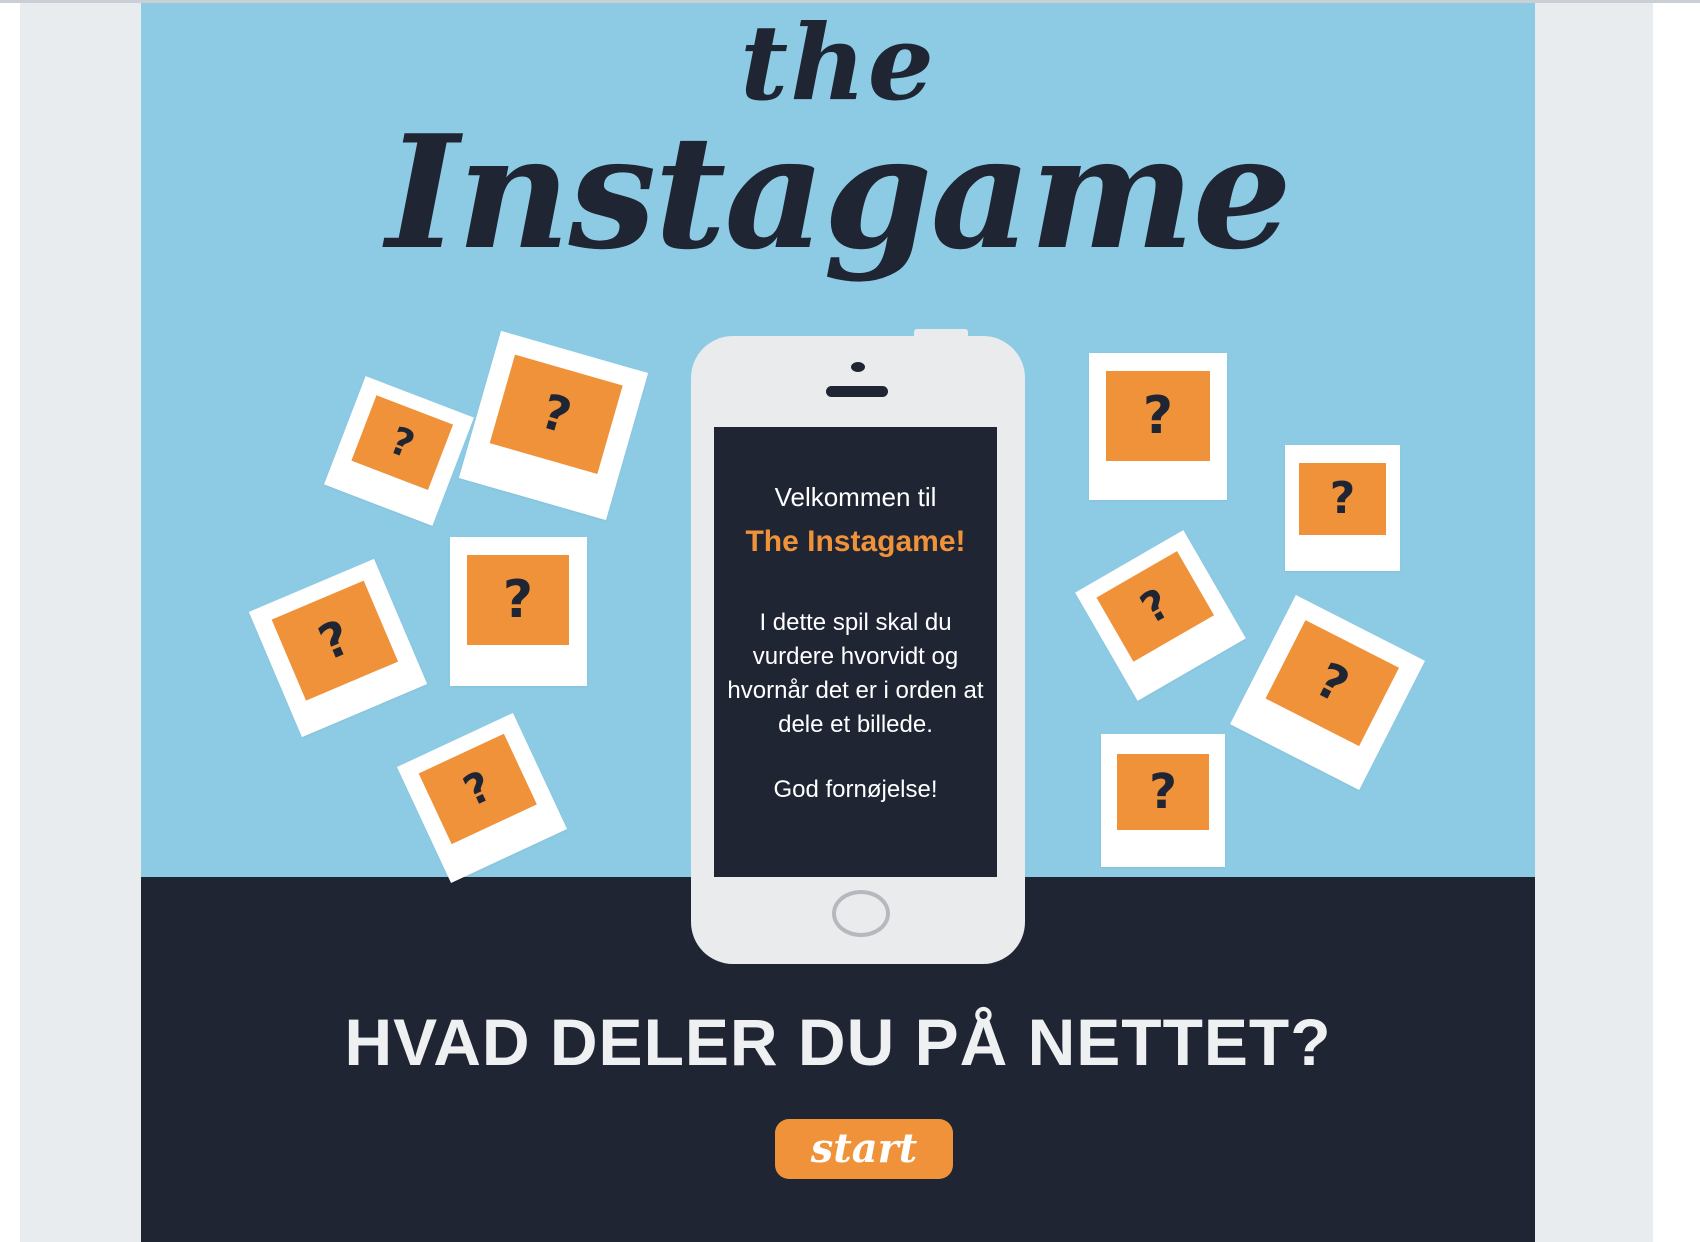  Describe the element at coordinates (857, 391) in the screenshot. I see `phone-speaker` at that location.